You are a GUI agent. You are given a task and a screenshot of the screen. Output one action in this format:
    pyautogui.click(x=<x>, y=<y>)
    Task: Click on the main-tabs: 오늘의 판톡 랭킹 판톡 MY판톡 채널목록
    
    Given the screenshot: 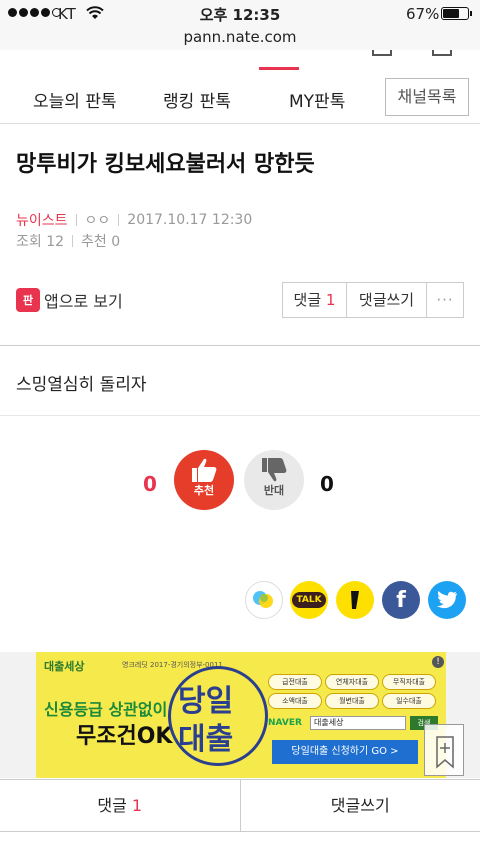 What is the action you would take?
    pyautogui.click(x=240, y=97)
    